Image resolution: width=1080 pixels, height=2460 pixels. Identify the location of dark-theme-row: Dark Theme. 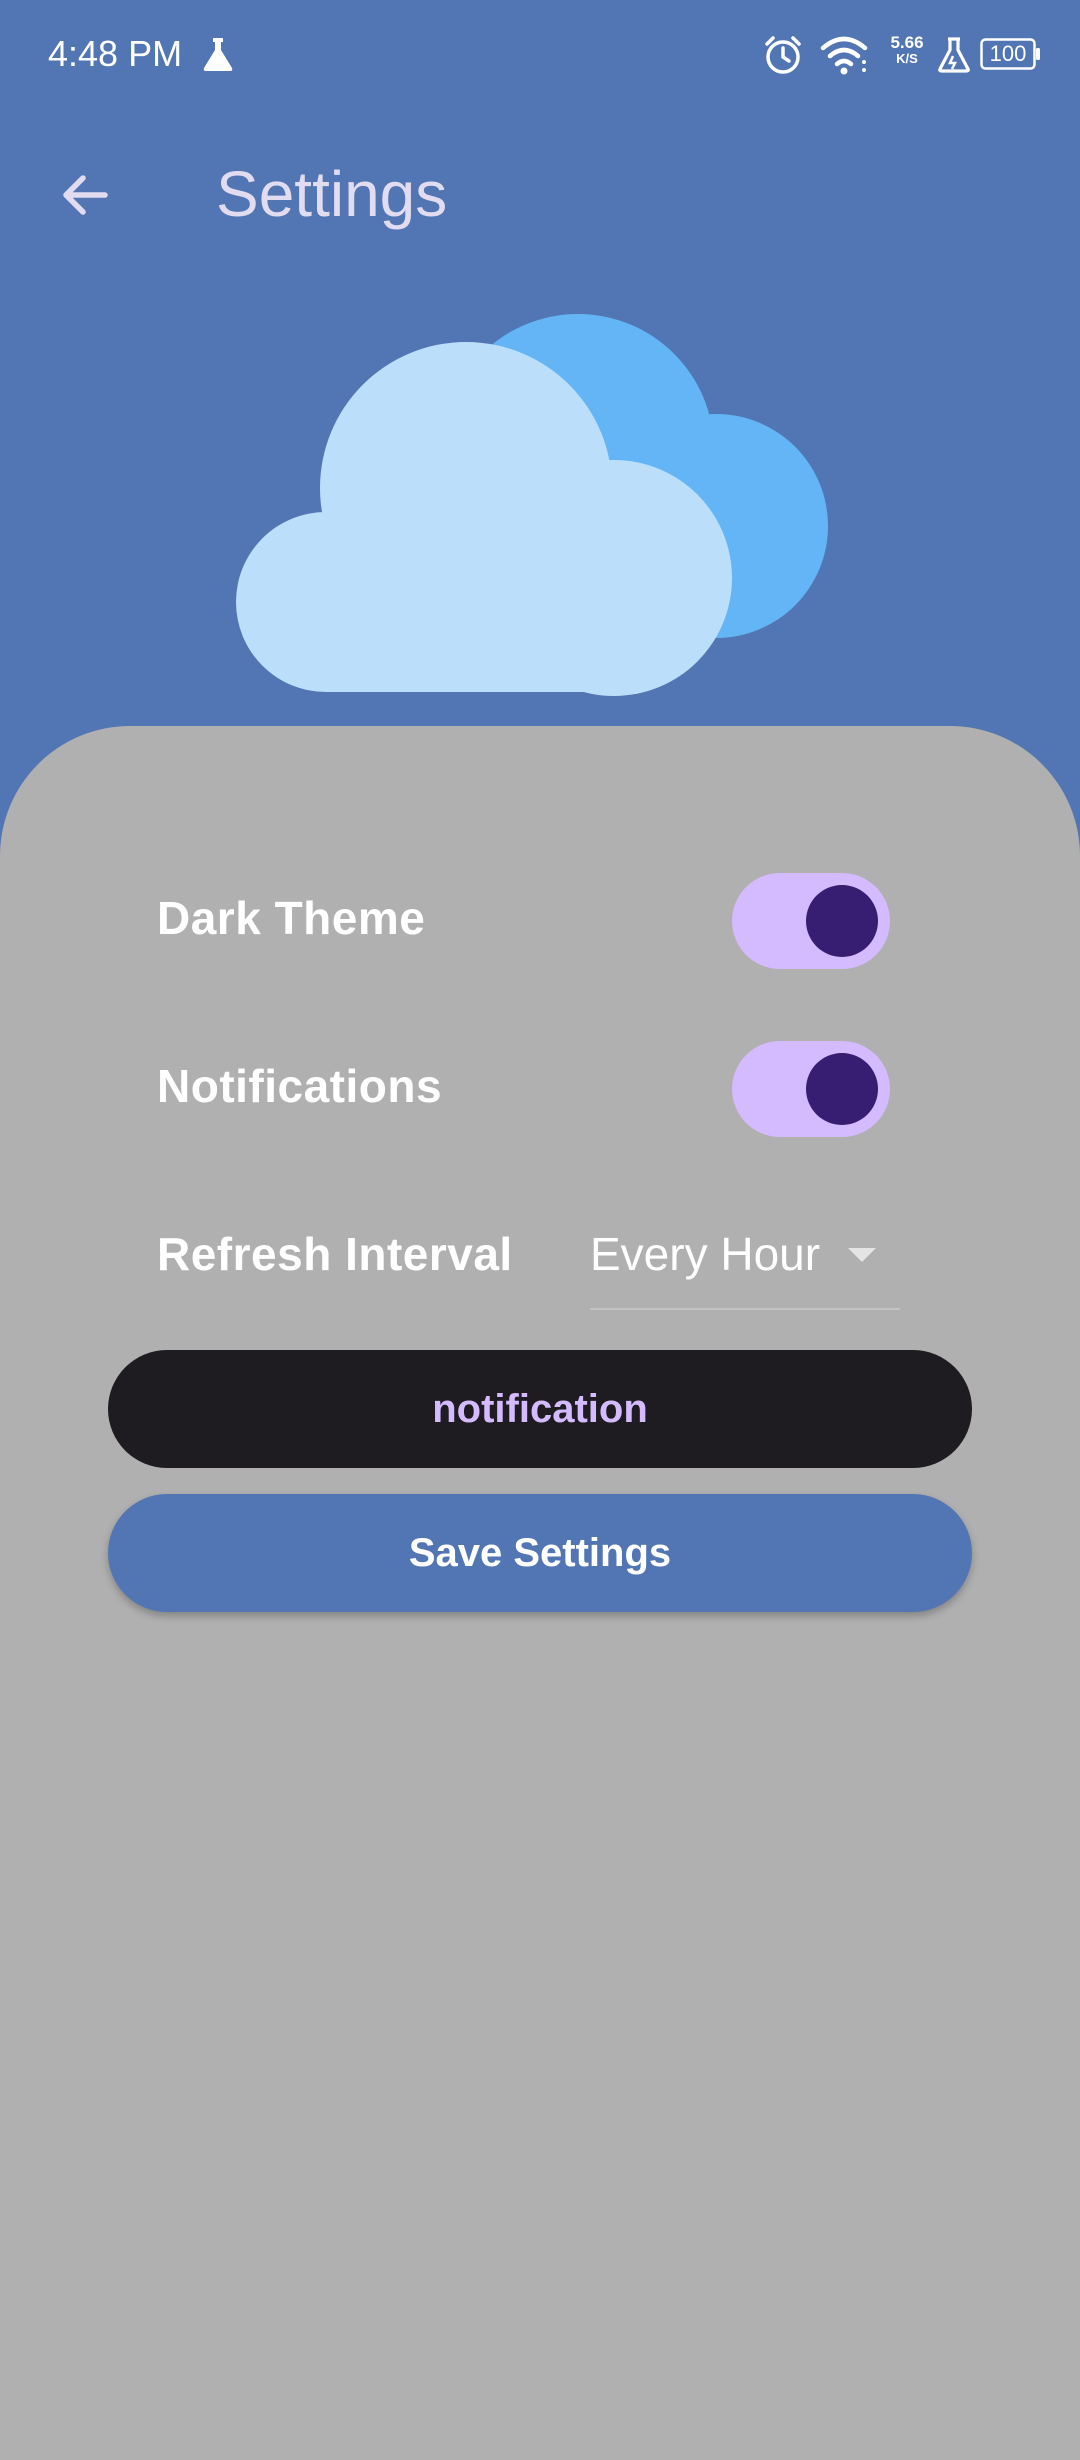
(537, 918).